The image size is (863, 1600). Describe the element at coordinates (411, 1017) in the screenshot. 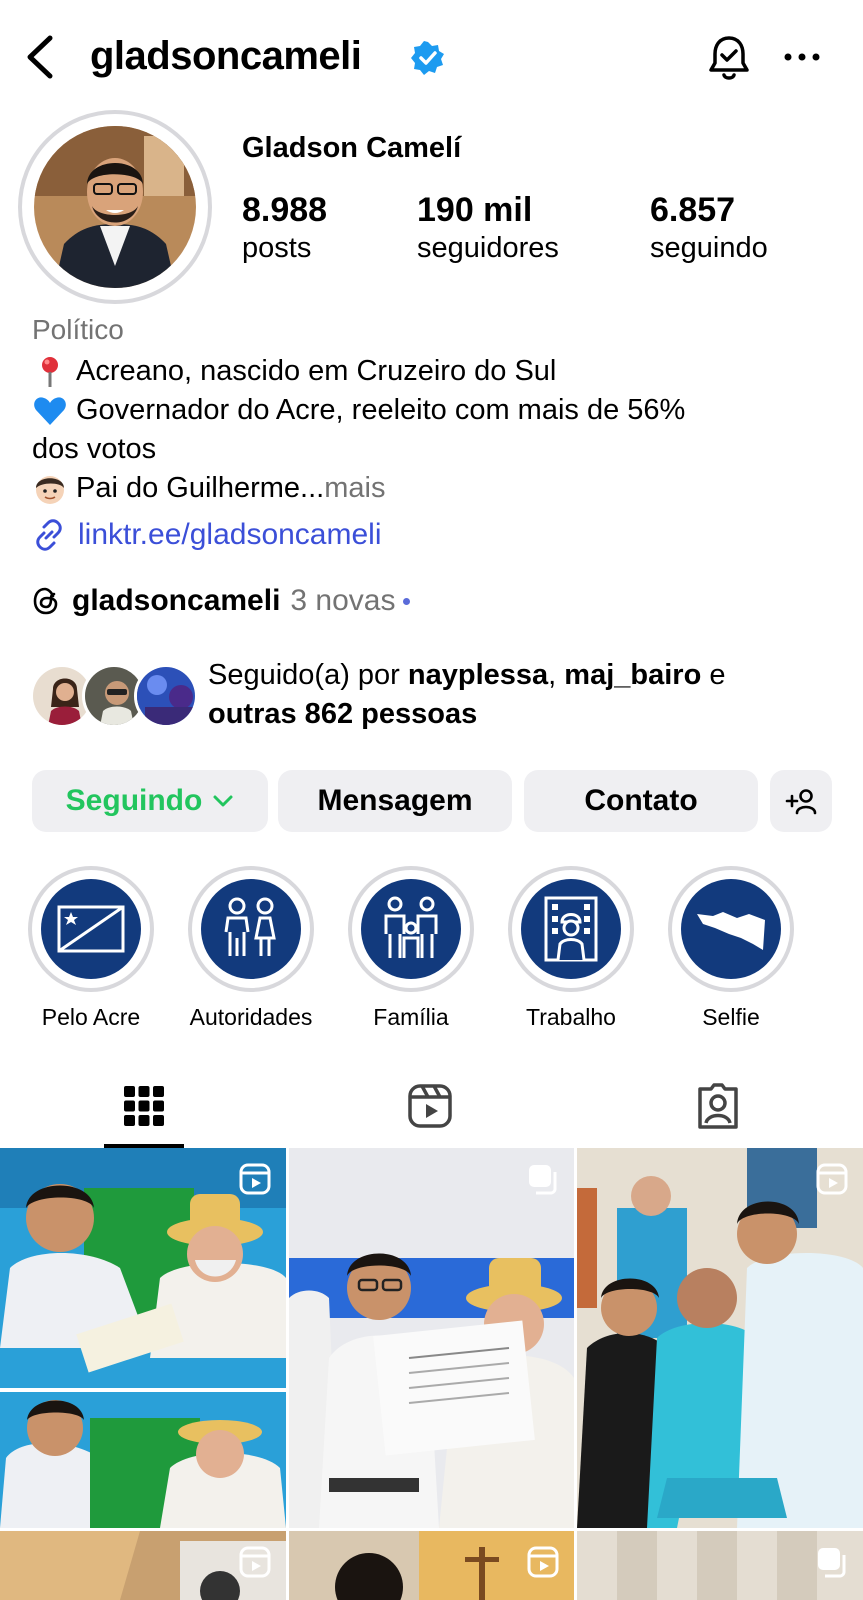

I see `highlight-label: Família` at that location.